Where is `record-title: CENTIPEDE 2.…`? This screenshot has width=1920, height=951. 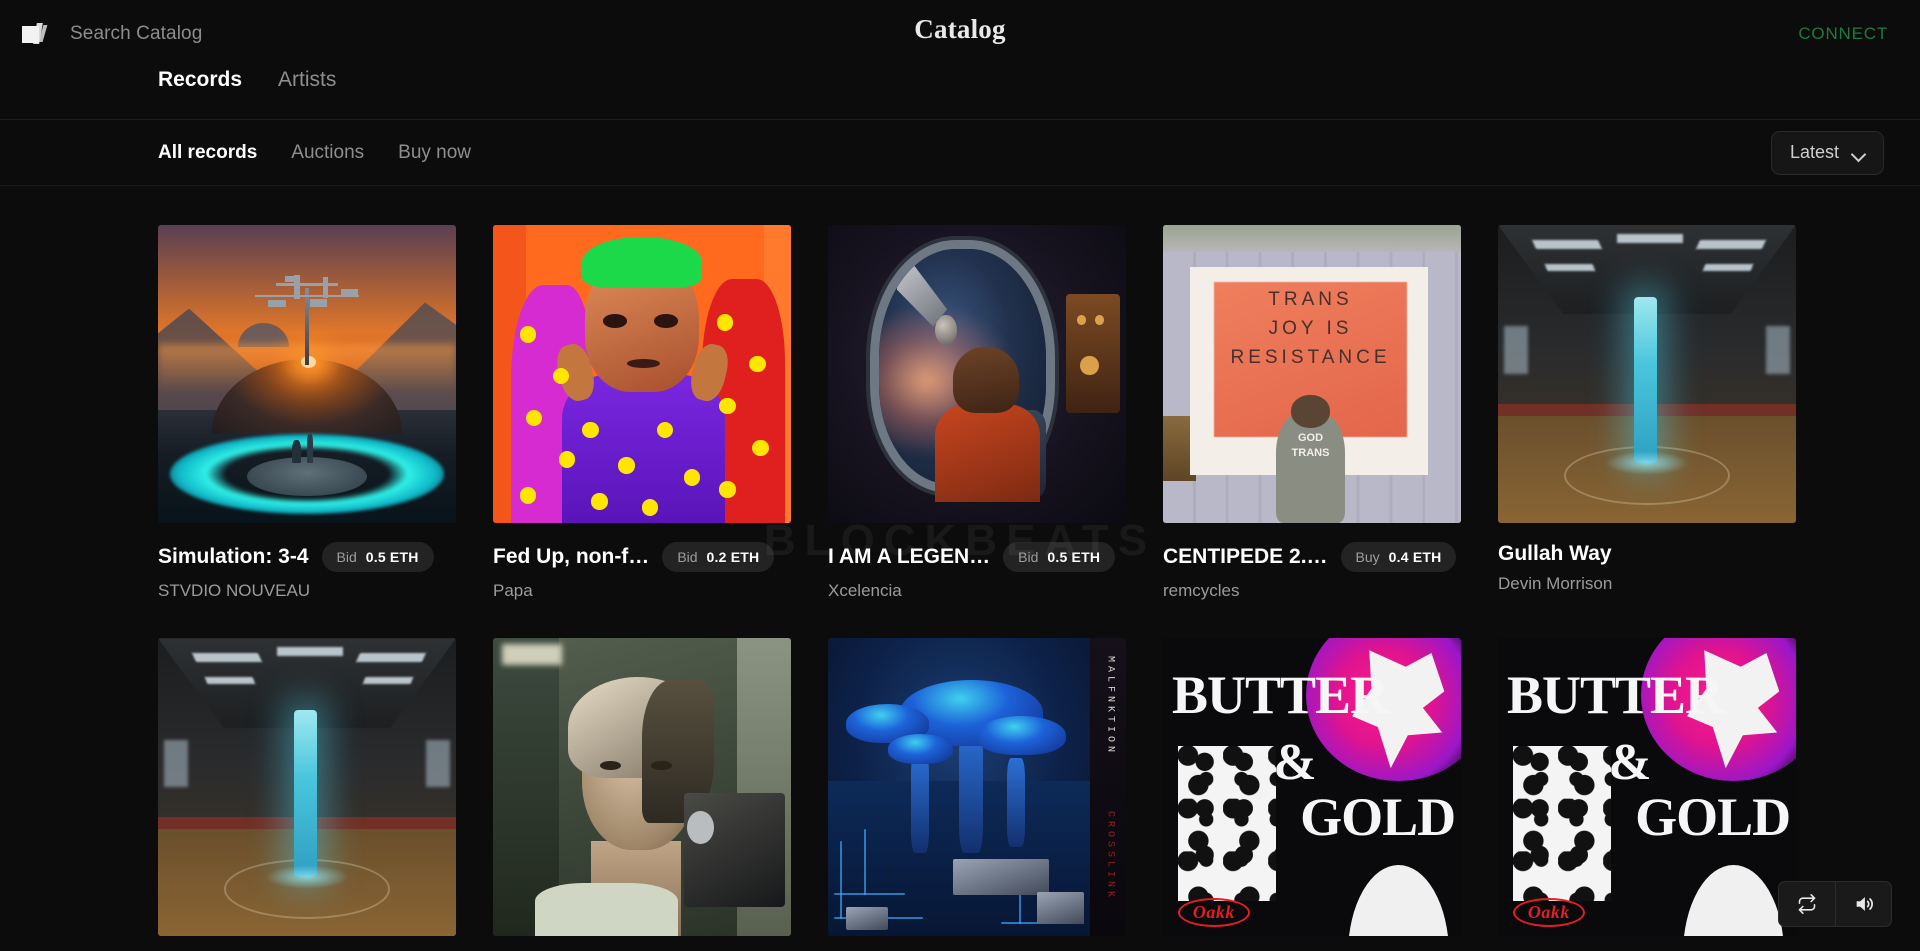
record-title: CENTIPEDE 2.… is located at coordinates (1245, 557).